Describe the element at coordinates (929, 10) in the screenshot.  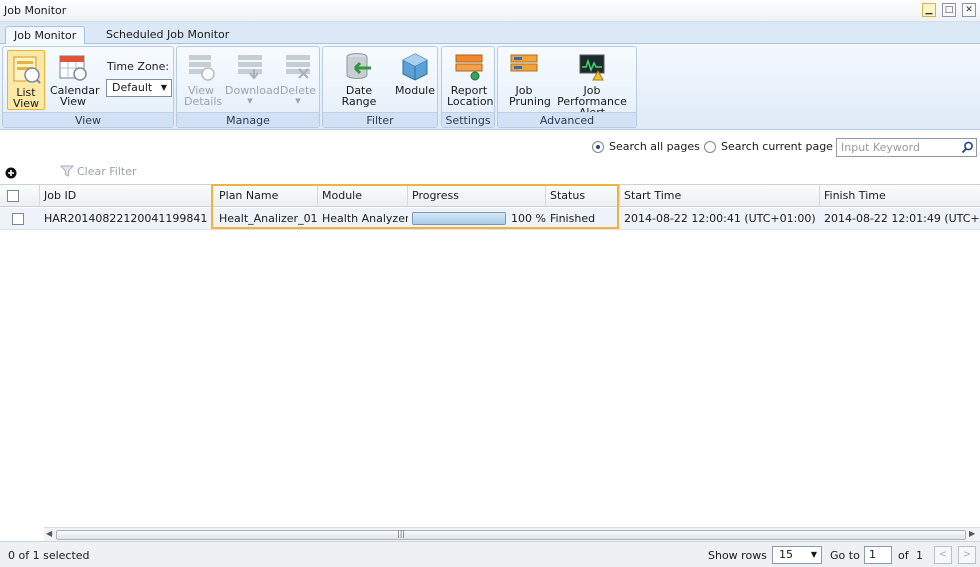
I see `minimize-button: ▁` at that location.